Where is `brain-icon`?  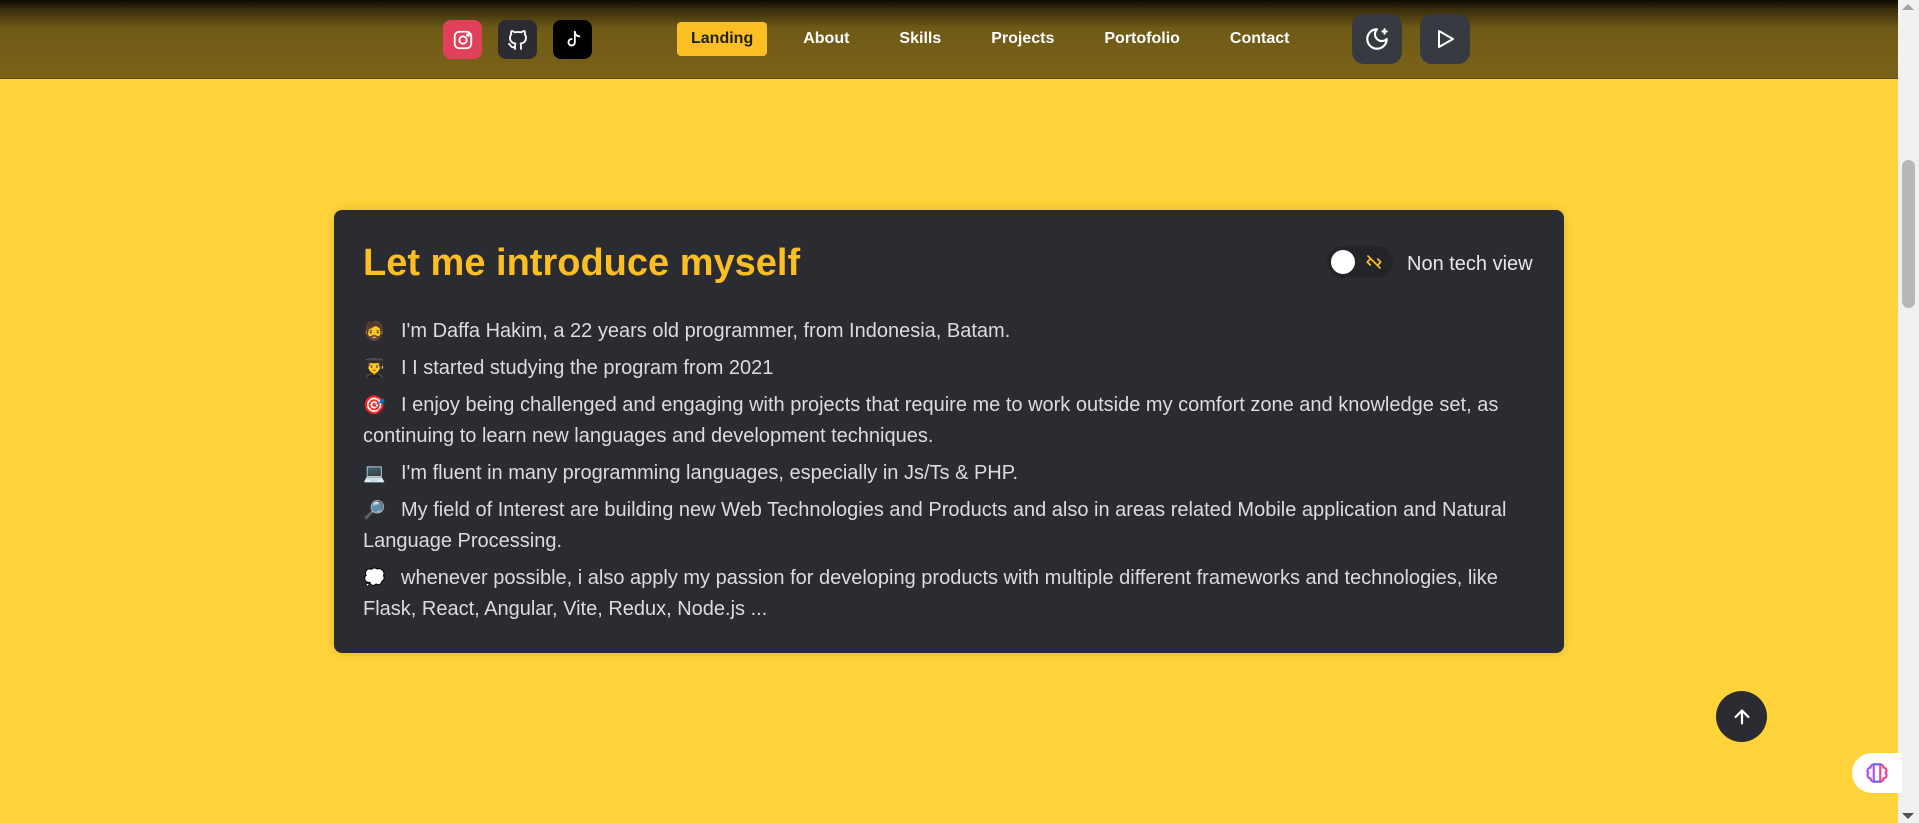
brain-icon is located at coordinates (1877, 773).